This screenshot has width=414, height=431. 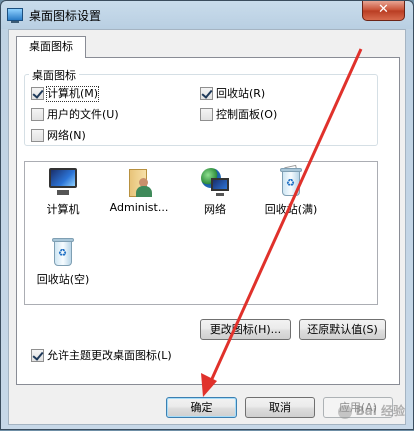 What do you see at coordinates (63, 182) in the screenshot?
I see `computer-icon` at bounding box center [63, 182].